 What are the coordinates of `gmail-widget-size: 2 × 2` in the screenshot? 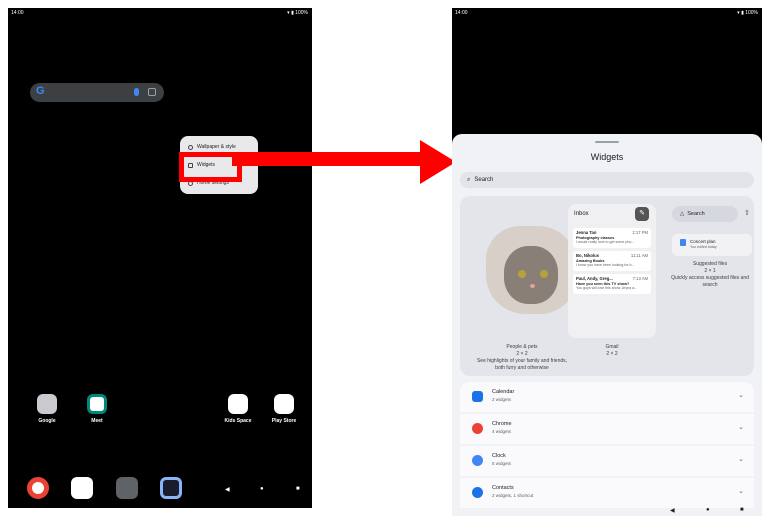 It's located at (612, 354).